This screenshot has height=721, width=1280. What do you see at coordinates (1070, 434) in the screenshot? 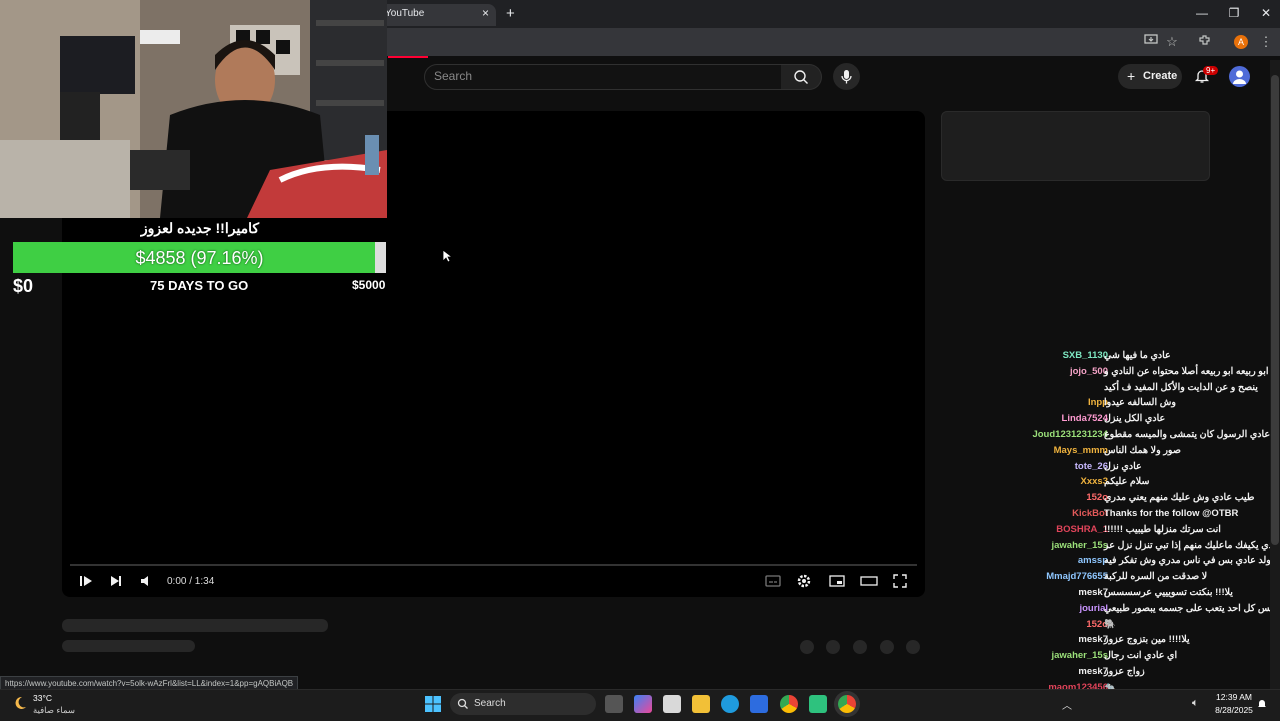
I see `chat-username: Joud1231231234` at bounding box center [1070, 434].